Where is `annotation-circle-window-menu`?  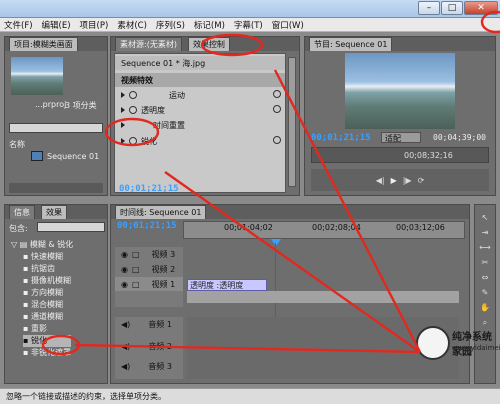 annotation-circle-window-menu is located at coordinates (490, 22).